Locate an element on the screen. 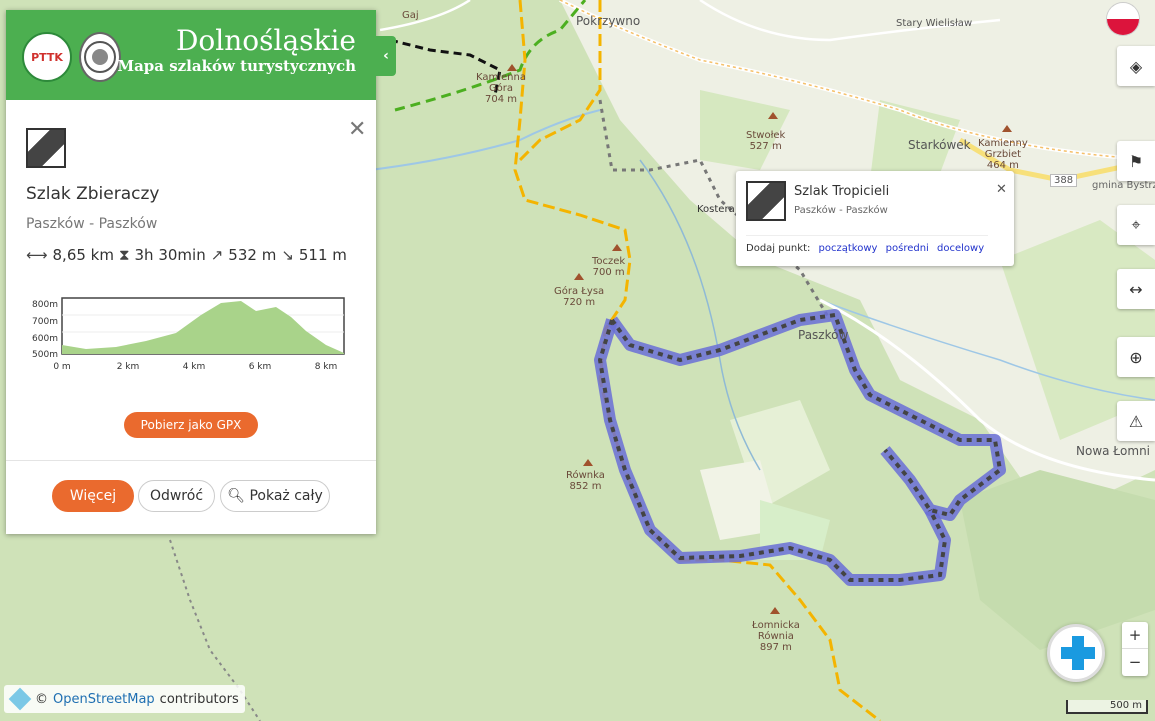 This screenshot has height=721, width=1155. warning-button: ⚠ is located at coordinates (1136, 421).